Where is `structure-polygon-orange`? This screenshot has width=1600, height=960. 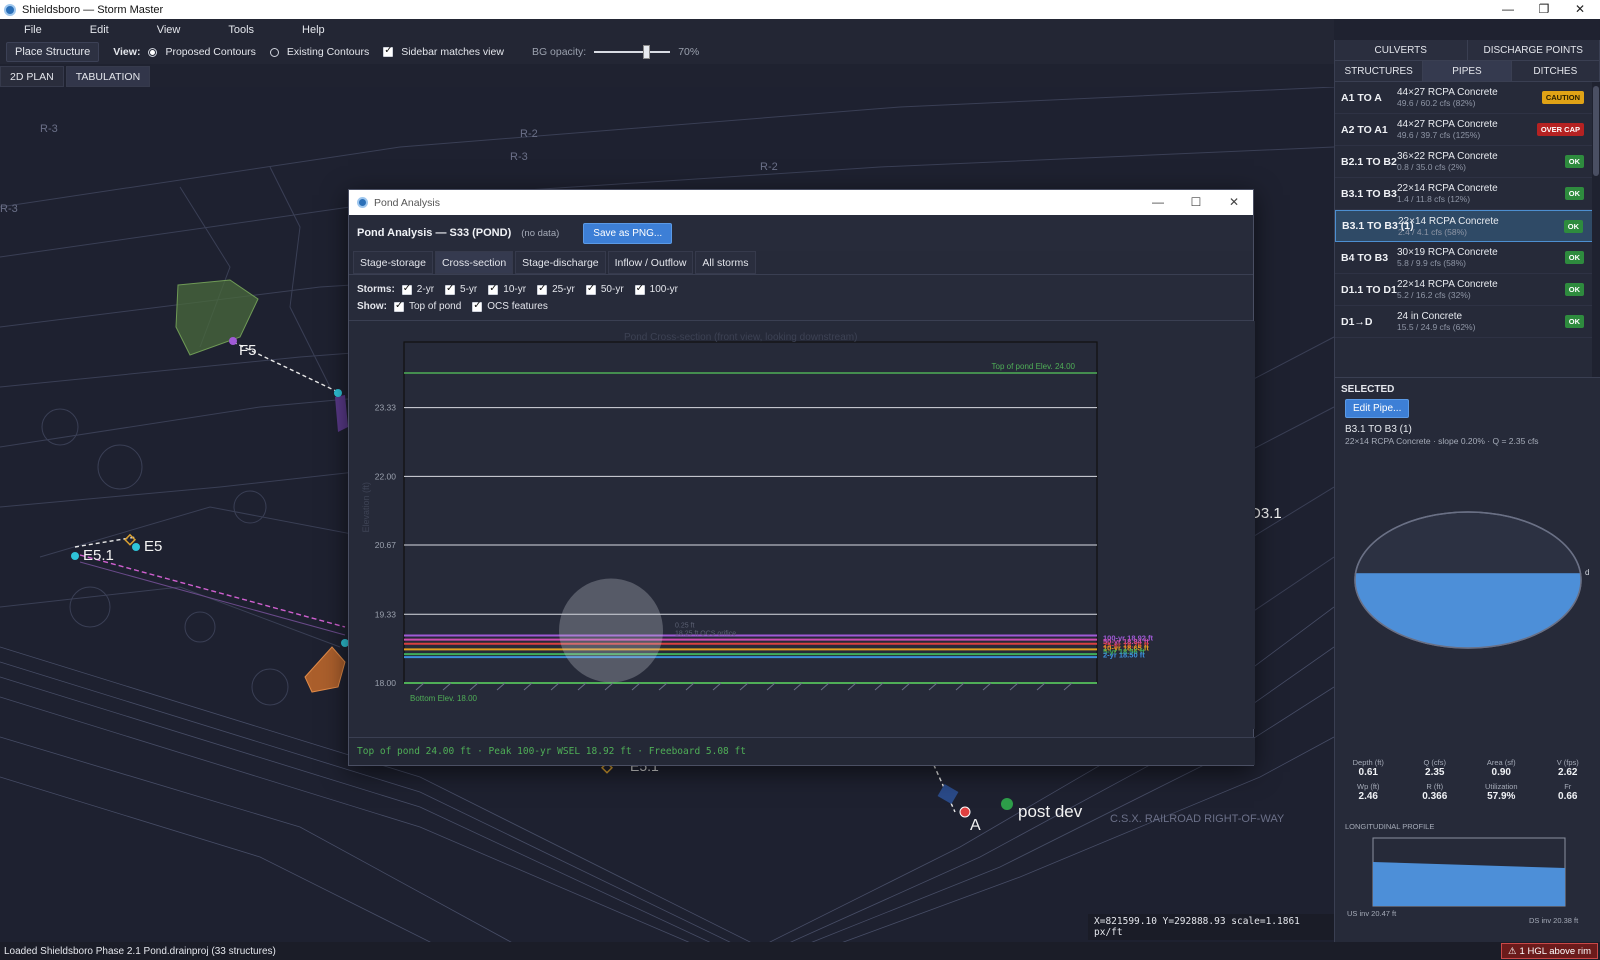 structure-polygon-orange is located at coordinates (325, 669).